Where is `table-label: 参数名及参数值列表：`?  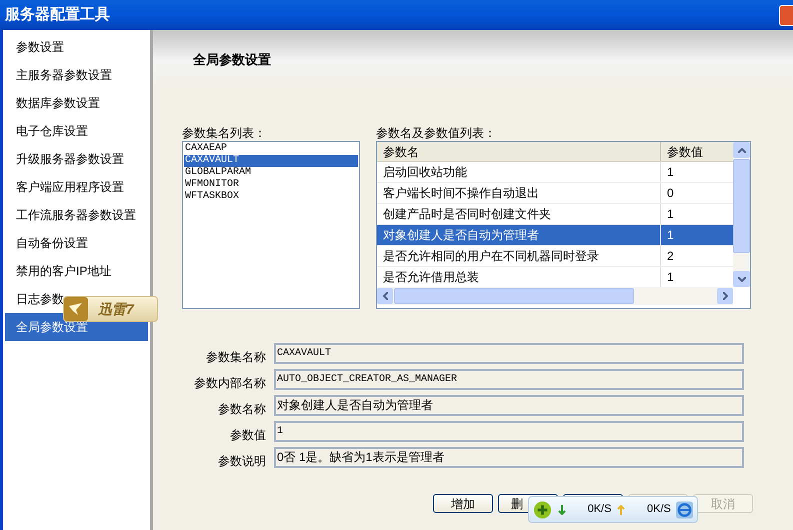 table-label: 参数名及参数值列表： is located at coordinates (436, 133).